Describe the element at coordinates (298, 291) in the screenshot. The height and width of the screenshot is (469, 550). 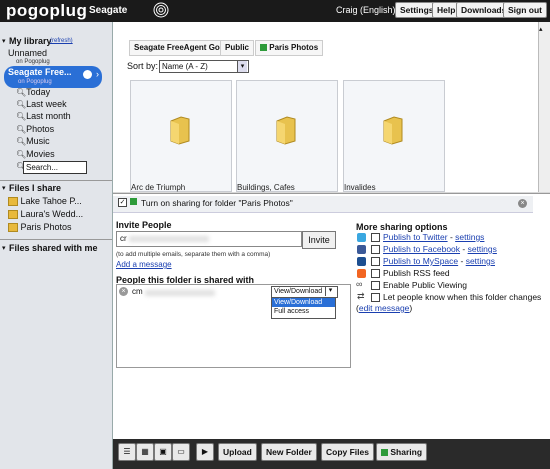
I see `access-value: View/Download` at that location.